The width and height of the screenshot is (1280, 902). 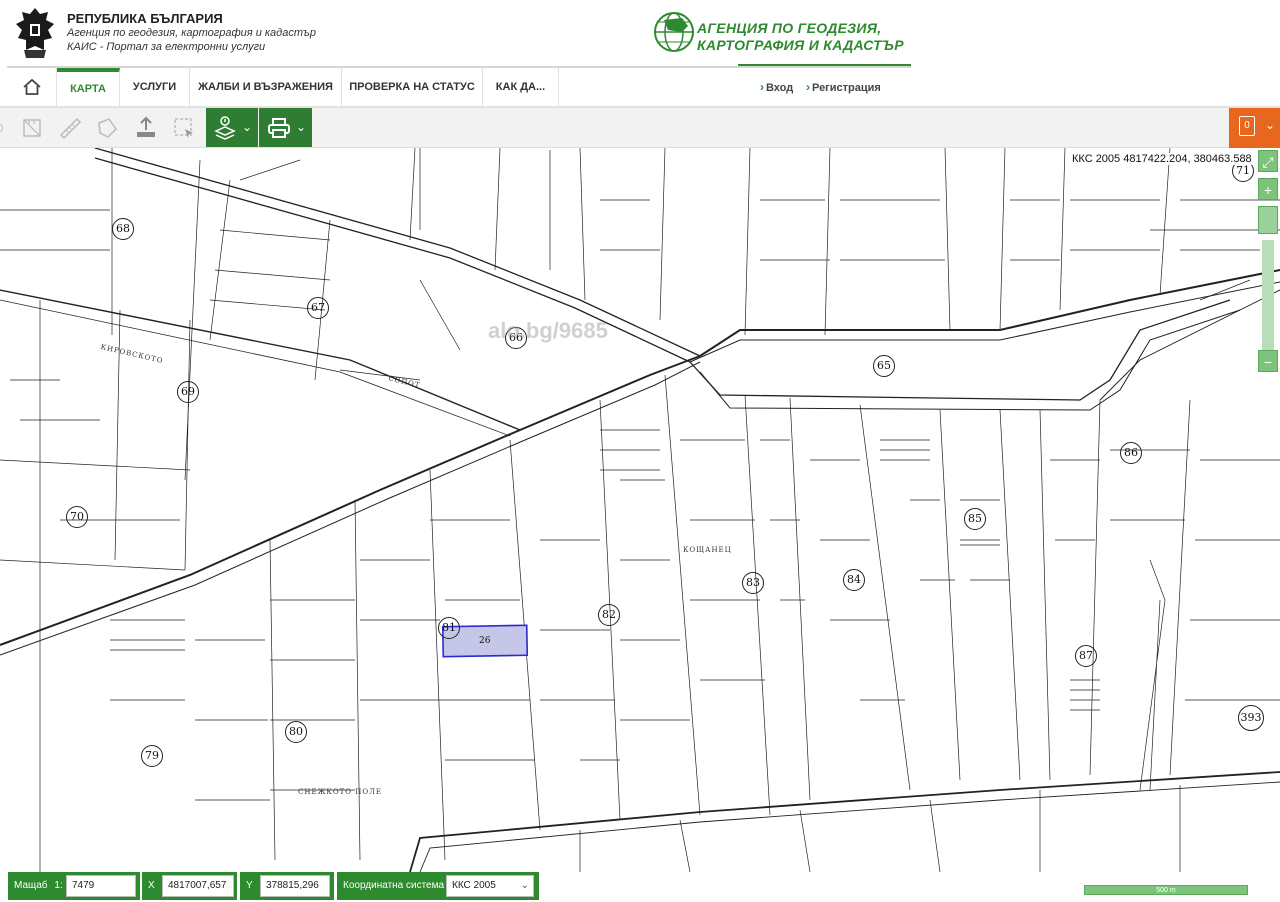 I want to click on fullscreen-button: ⤢, so click(x=1268, y=161).